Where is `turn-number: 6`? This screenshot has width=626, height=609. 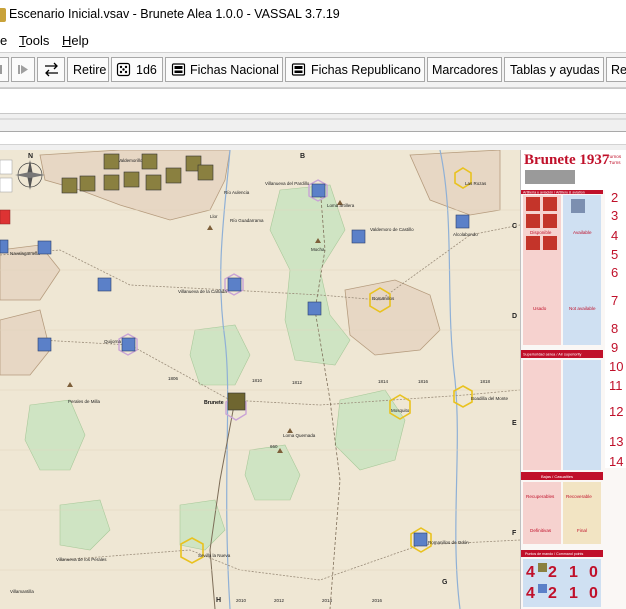
turn-number: 6 is located at coordinates (614, 272).